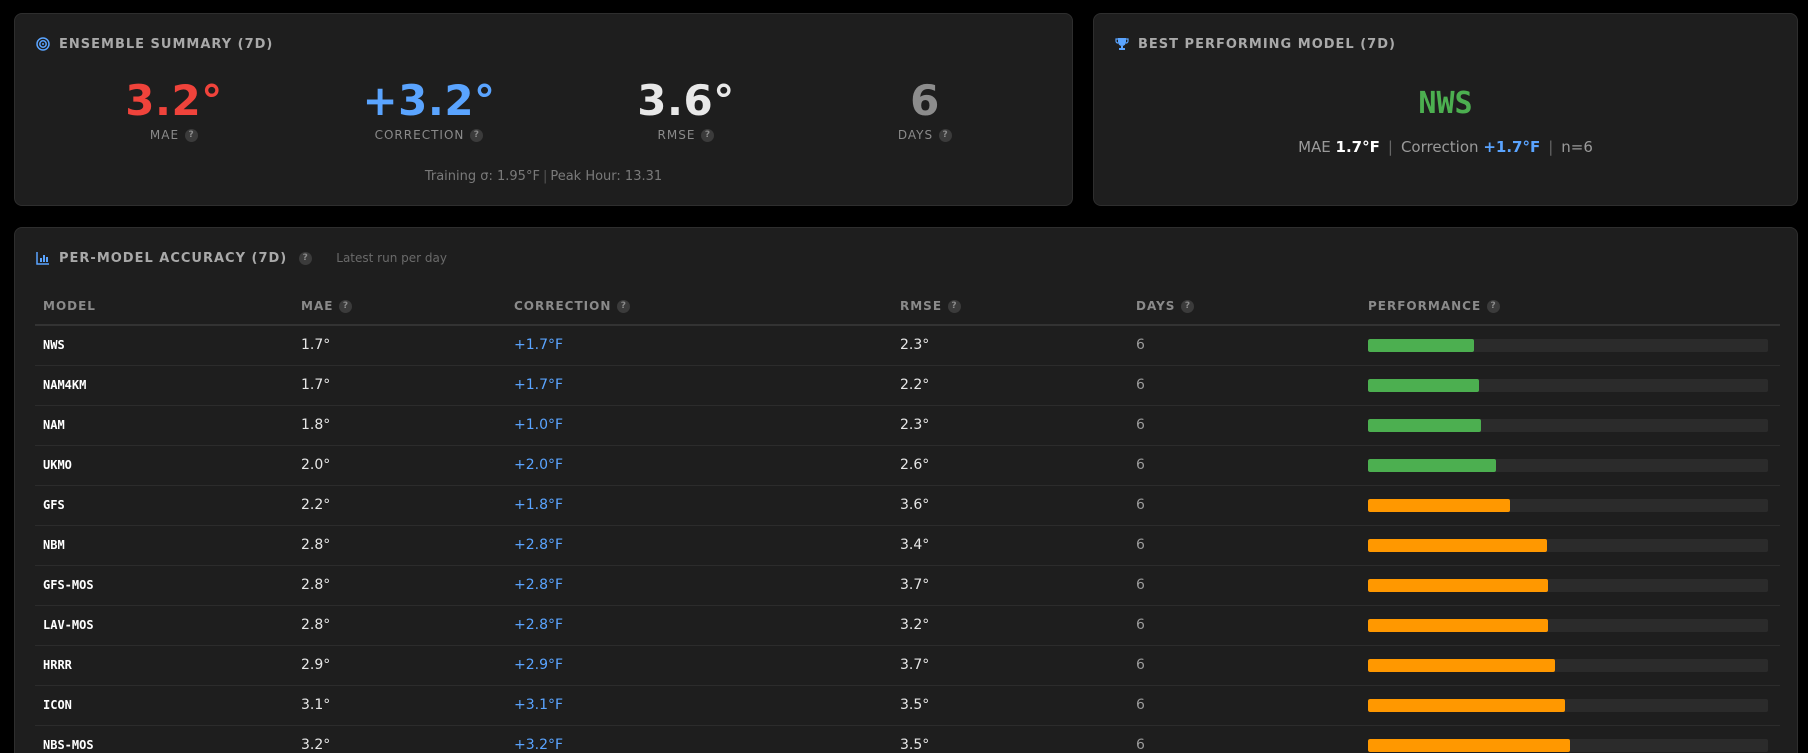 The width and height of the screenshot is (1808, 753). Describe the element at coordinates (164, 345) in the screenshot. I see `model-name: NWS` at that location.